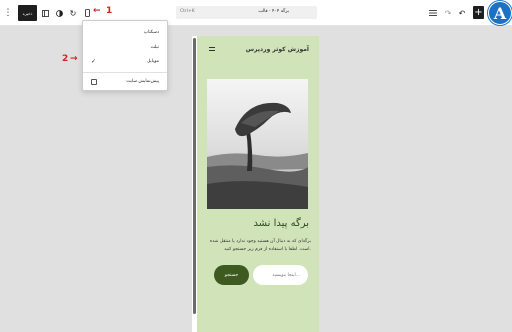  Describe the element at coordinates (74, 59) in the screenshot. I see `annotation-arrow-2: →` at that location.